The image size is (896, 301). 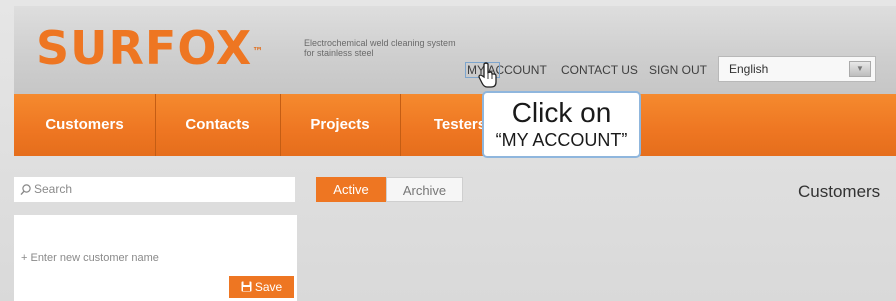 What do you see at coordinates (351, 189) in the screenshot?
I see `tab-active: Active` at bounding box center [351, 189].